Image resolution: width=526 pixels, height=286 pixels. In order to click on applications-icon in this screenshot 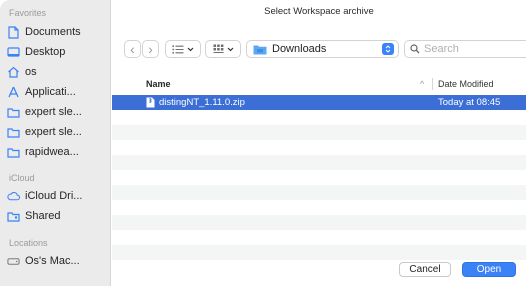, I will do `click(13, 92)`.